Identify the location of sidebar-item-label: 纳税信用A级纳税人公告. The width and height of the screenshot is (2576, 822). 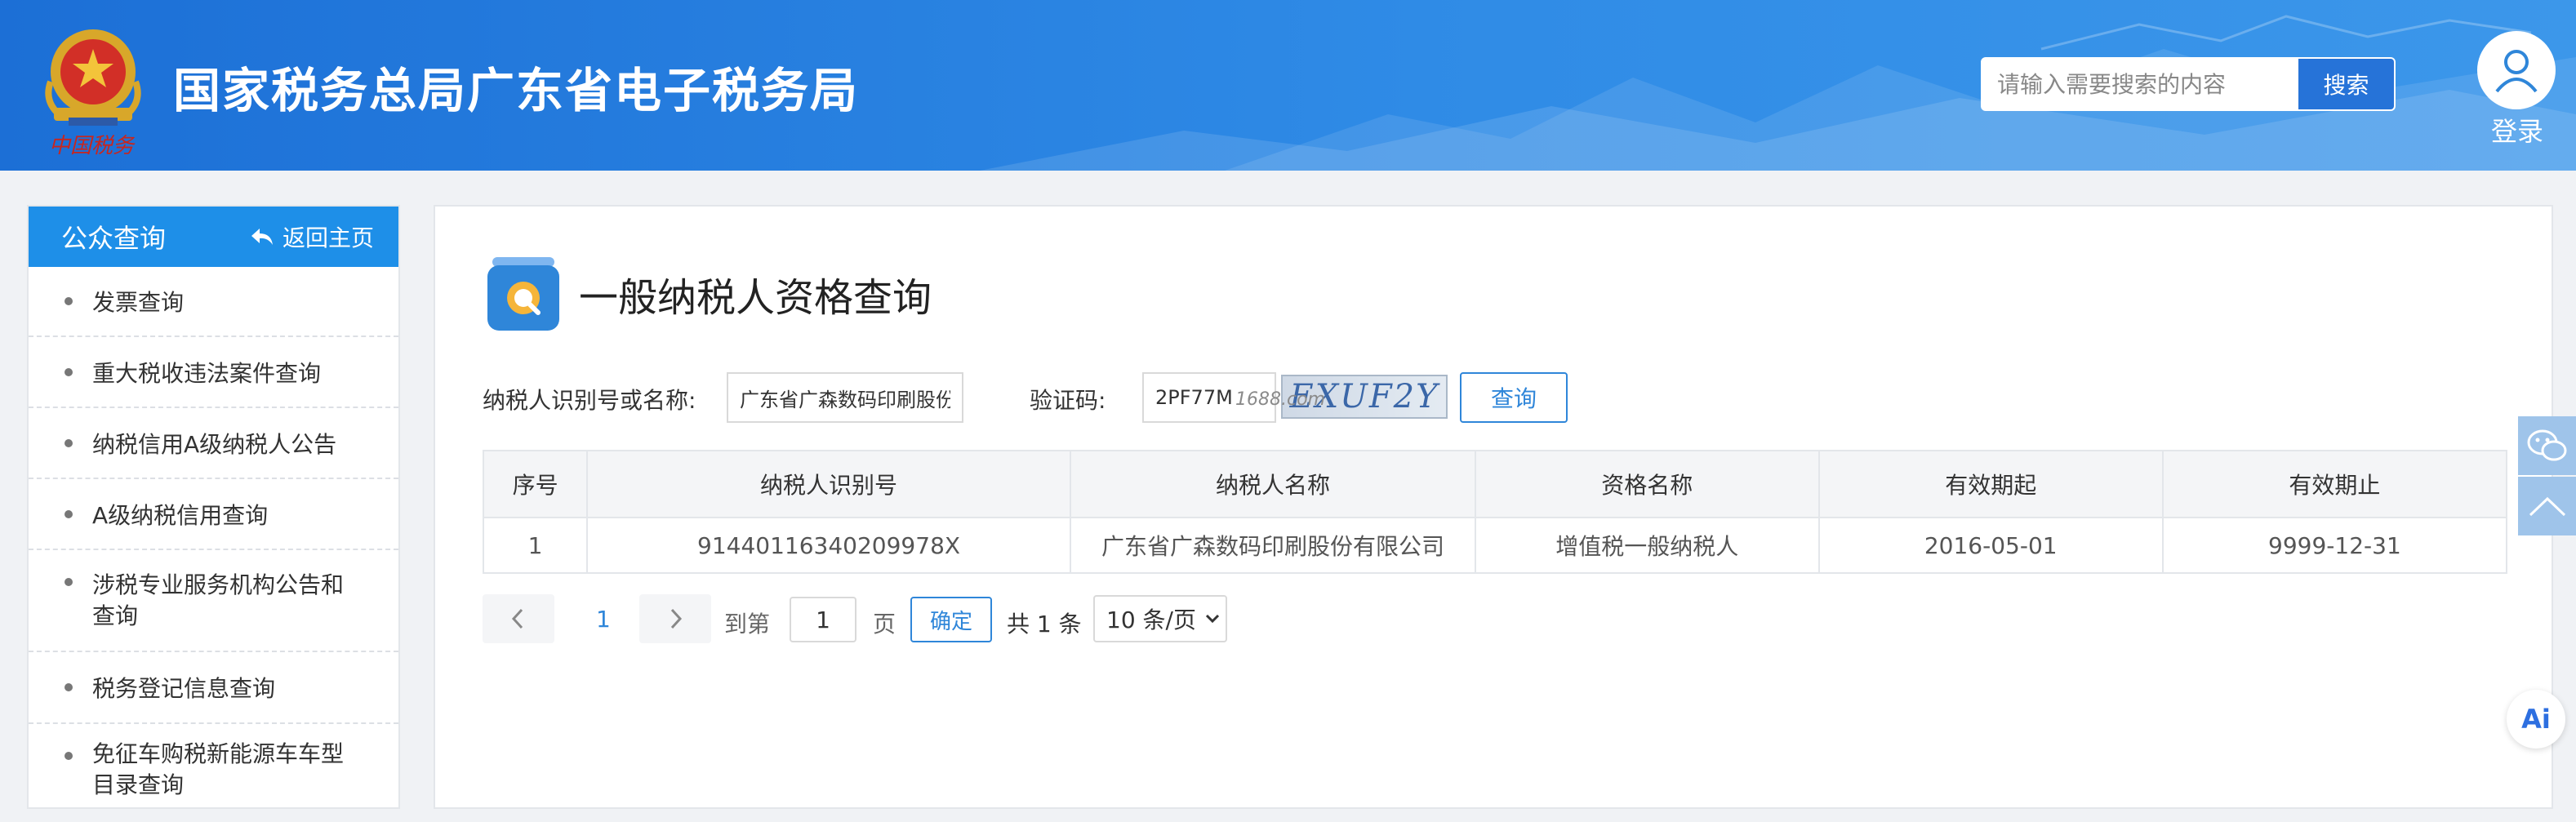
(215, 444).